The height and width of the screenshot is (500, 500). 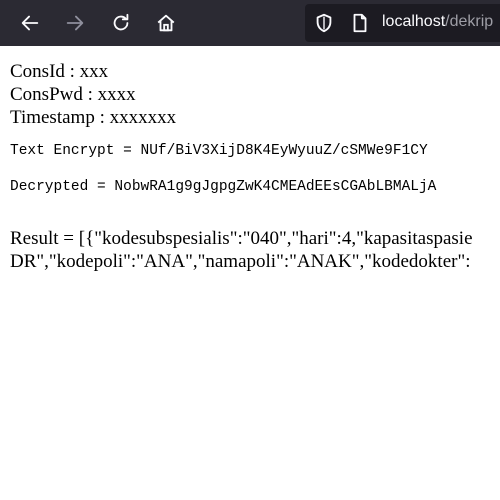 I want to click on arrow-right-icon, so click(x=75, y=23).